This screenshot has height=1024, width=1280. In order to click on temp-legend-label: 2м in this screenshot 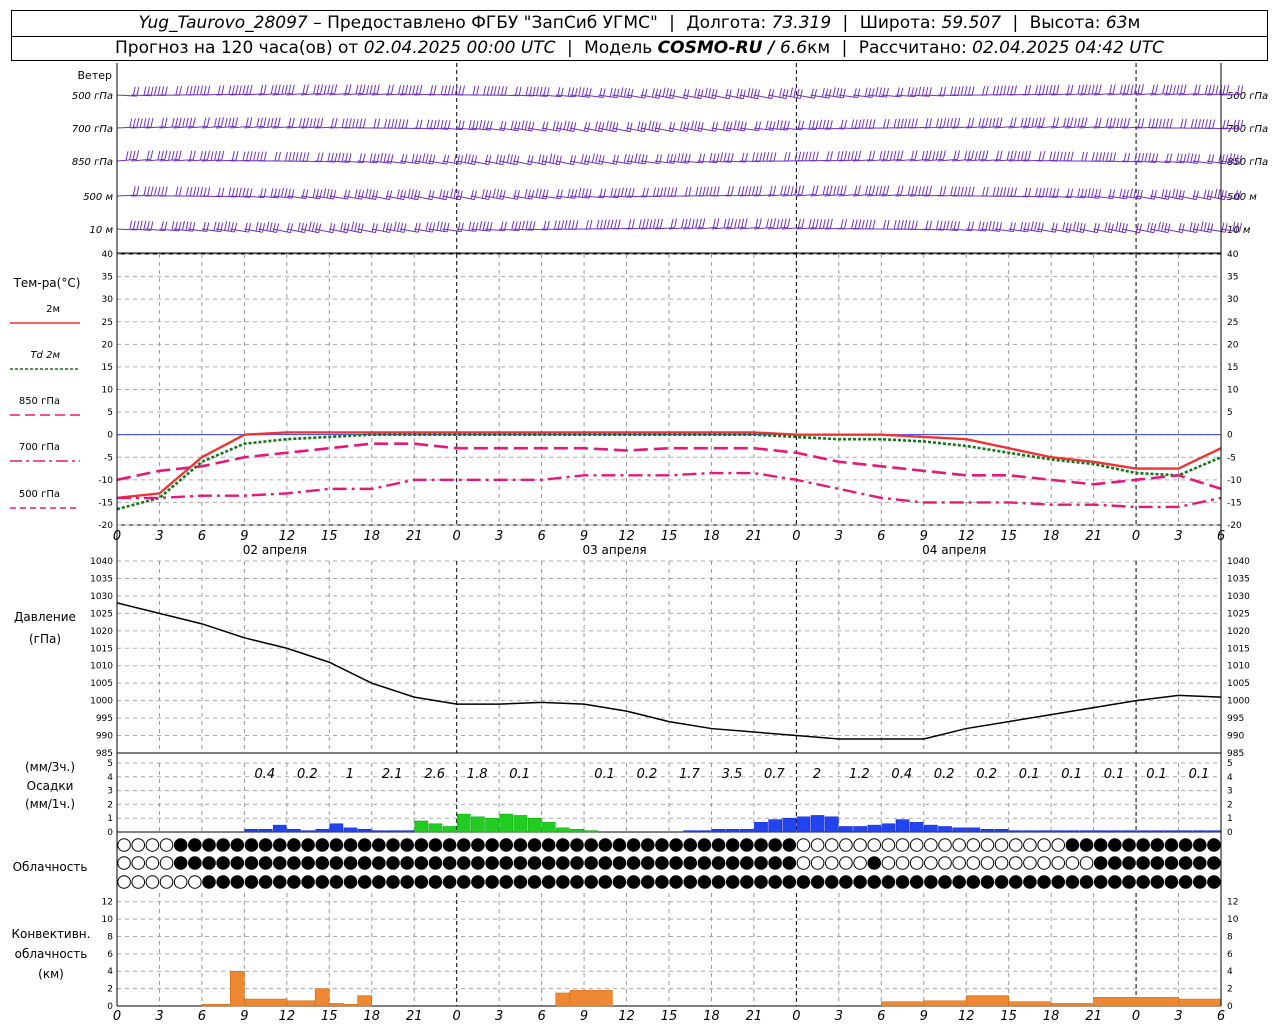, I will do `click(53, 309)`.